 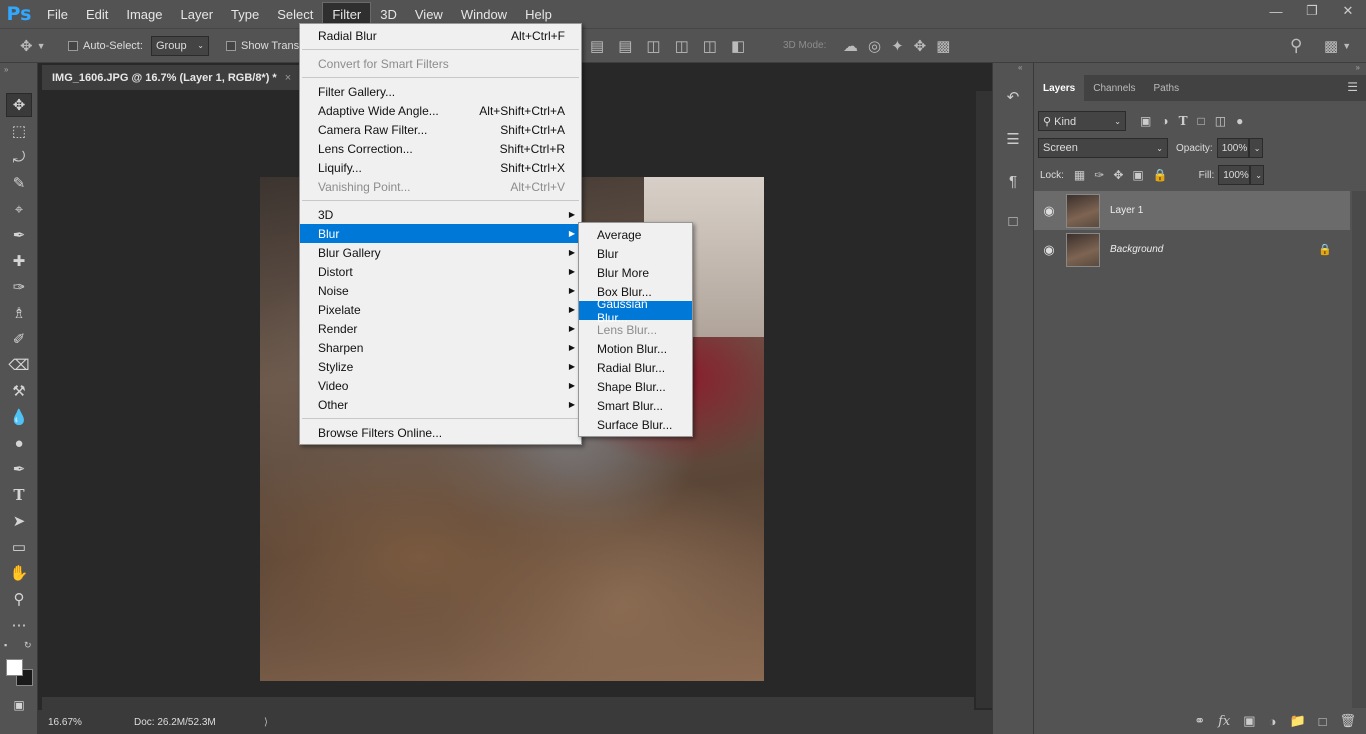 What do you see at coordinates (1239, 121) in the screenshot?
I see `filter-toggle-icon: ●` at bounding box center [1239, 121].